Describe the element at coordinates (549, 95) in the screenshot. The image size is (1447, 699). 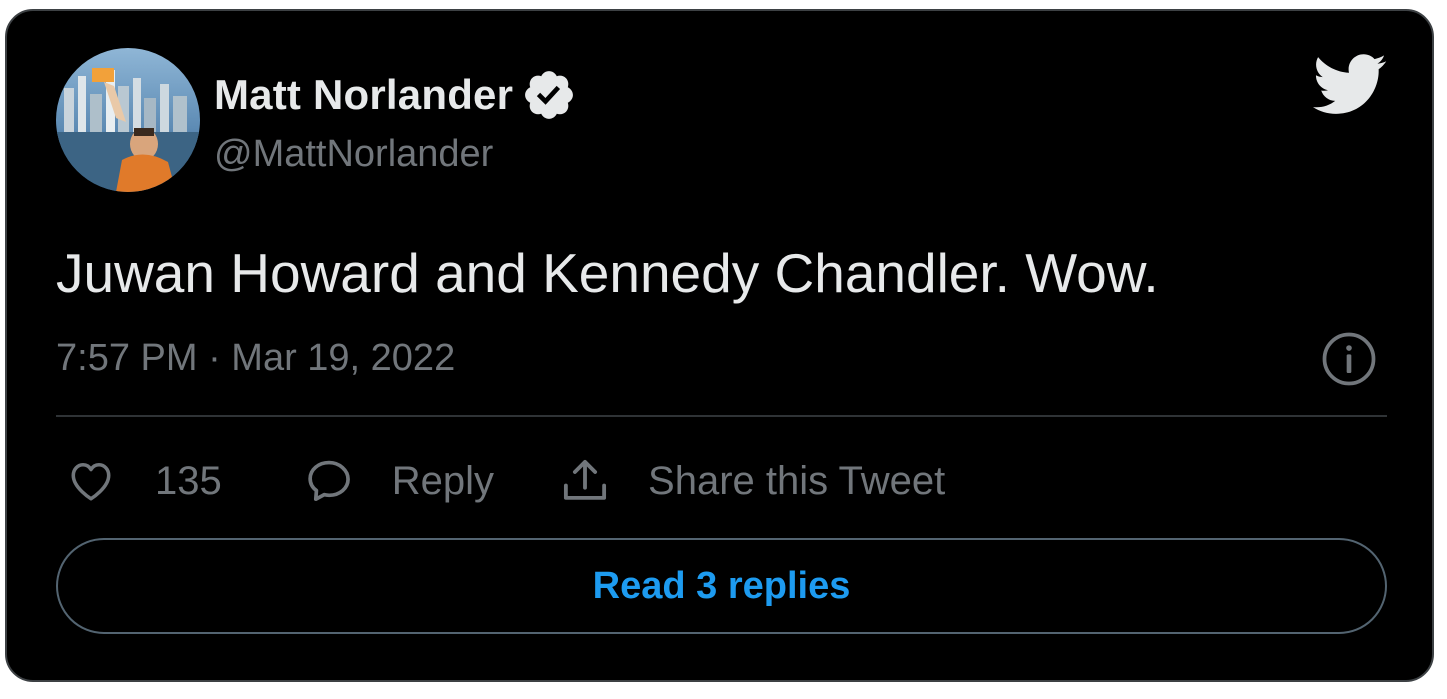
I see `verified-badge-icon` at that location.